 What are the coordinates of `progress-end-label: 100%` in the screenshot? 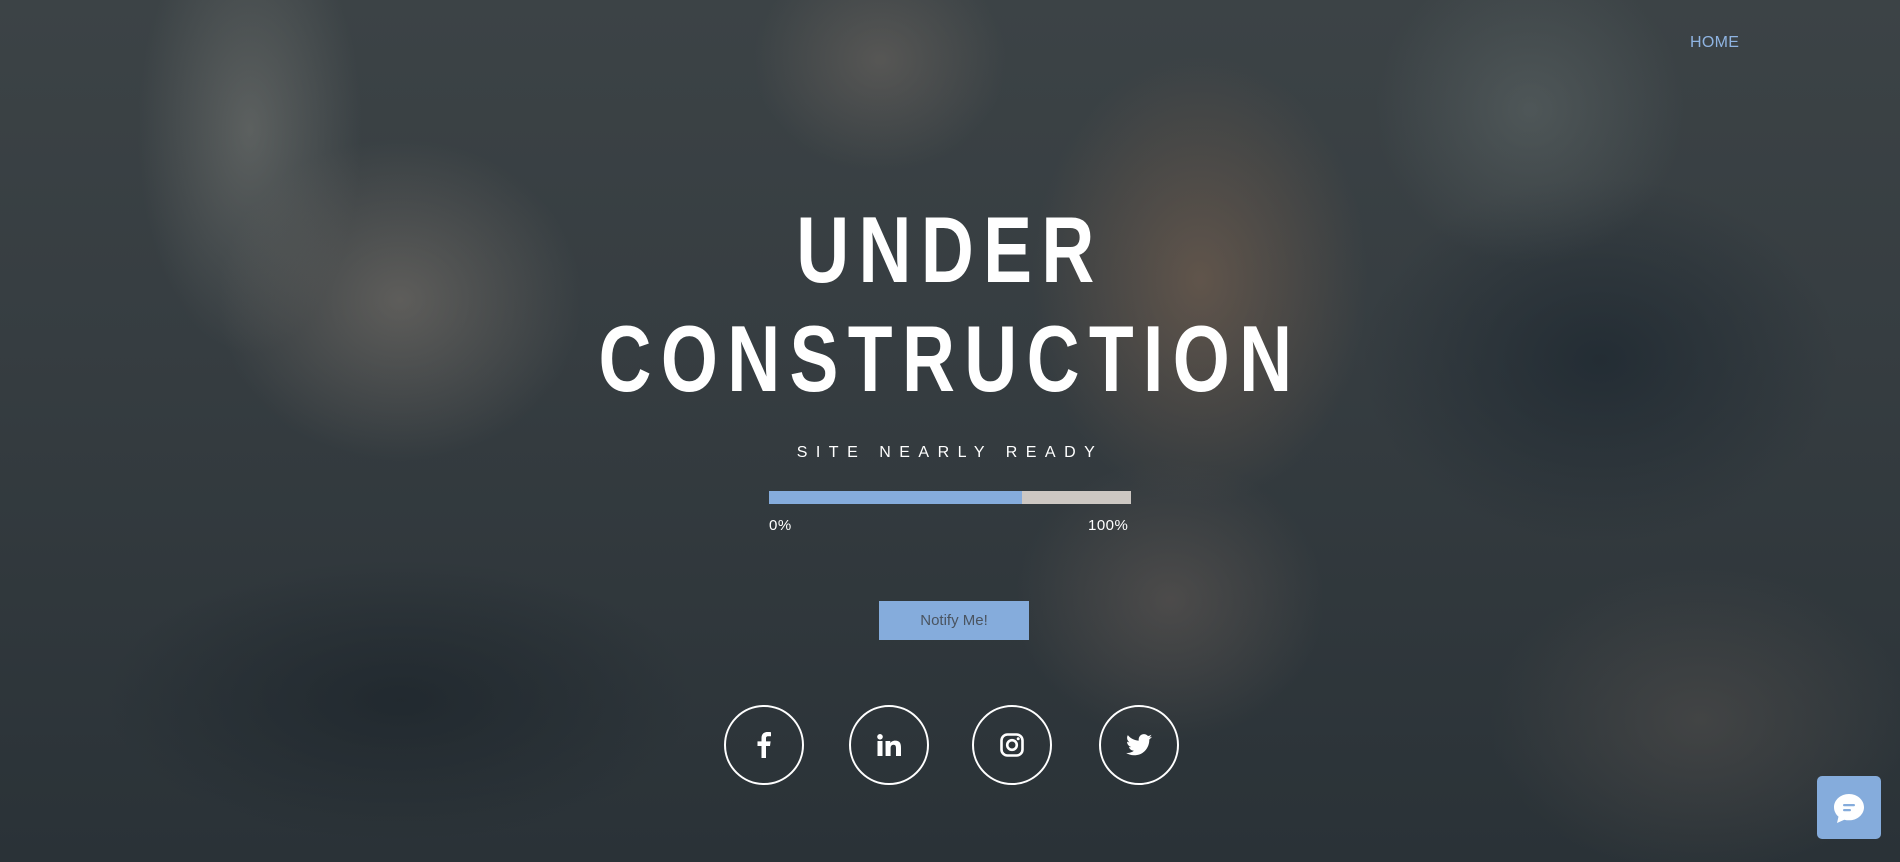 It's located at (1108, 525).